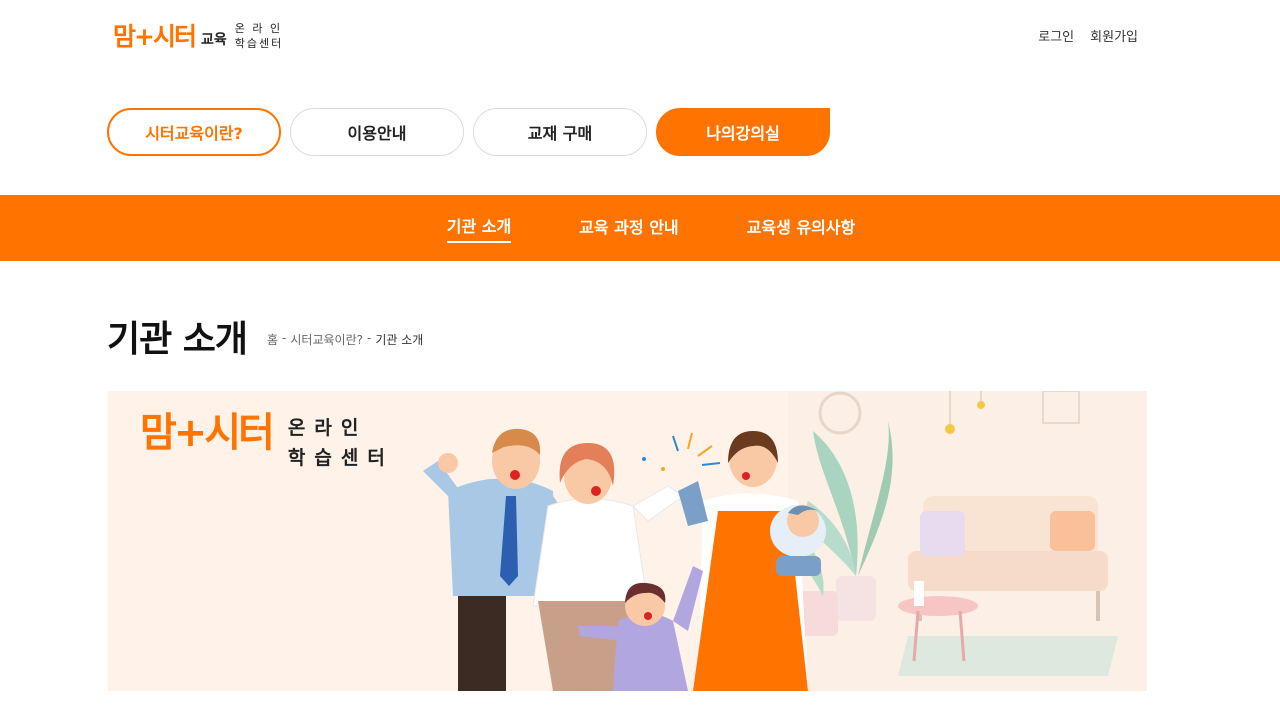 The height and width of the screenshot is (717, 1280). Describe the element at coordinates (640, 40) in the screenshot. I see `site-header: 맘+시터 교육 온 라 인 학습센터 로그인 회원가입` at that location.